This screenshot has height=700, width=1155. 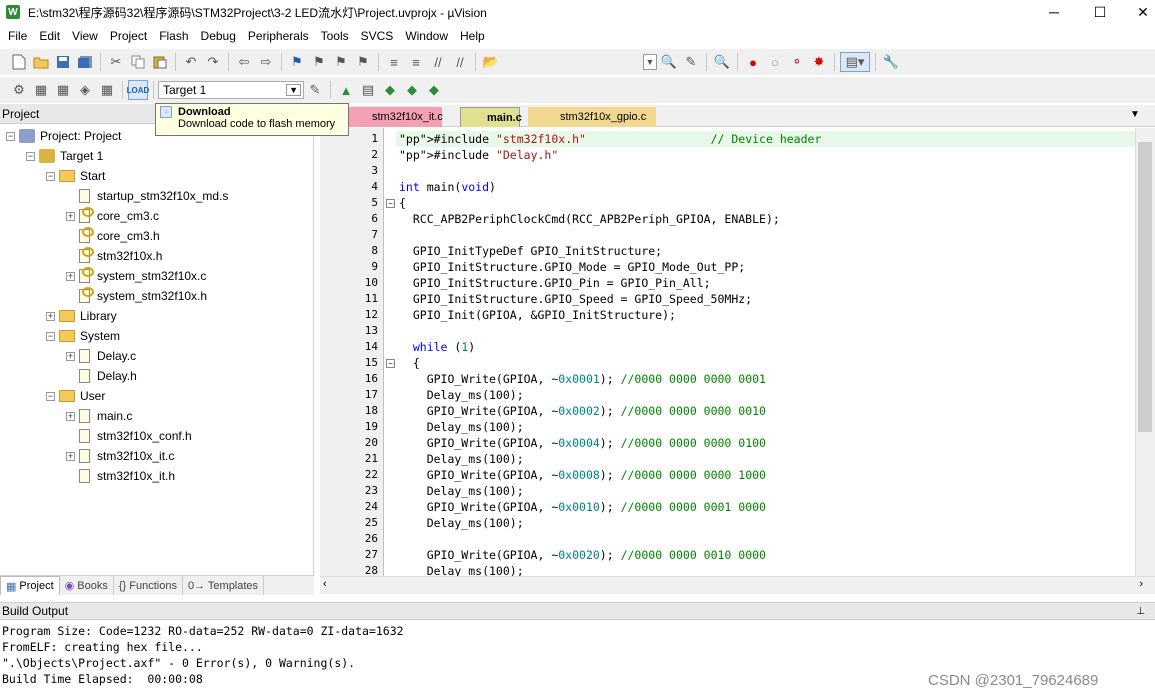 What do you see at coordinates (30, 585) in the screenshot?
I see `tab-project: ▦ Project` at bounding box center [30, 585].